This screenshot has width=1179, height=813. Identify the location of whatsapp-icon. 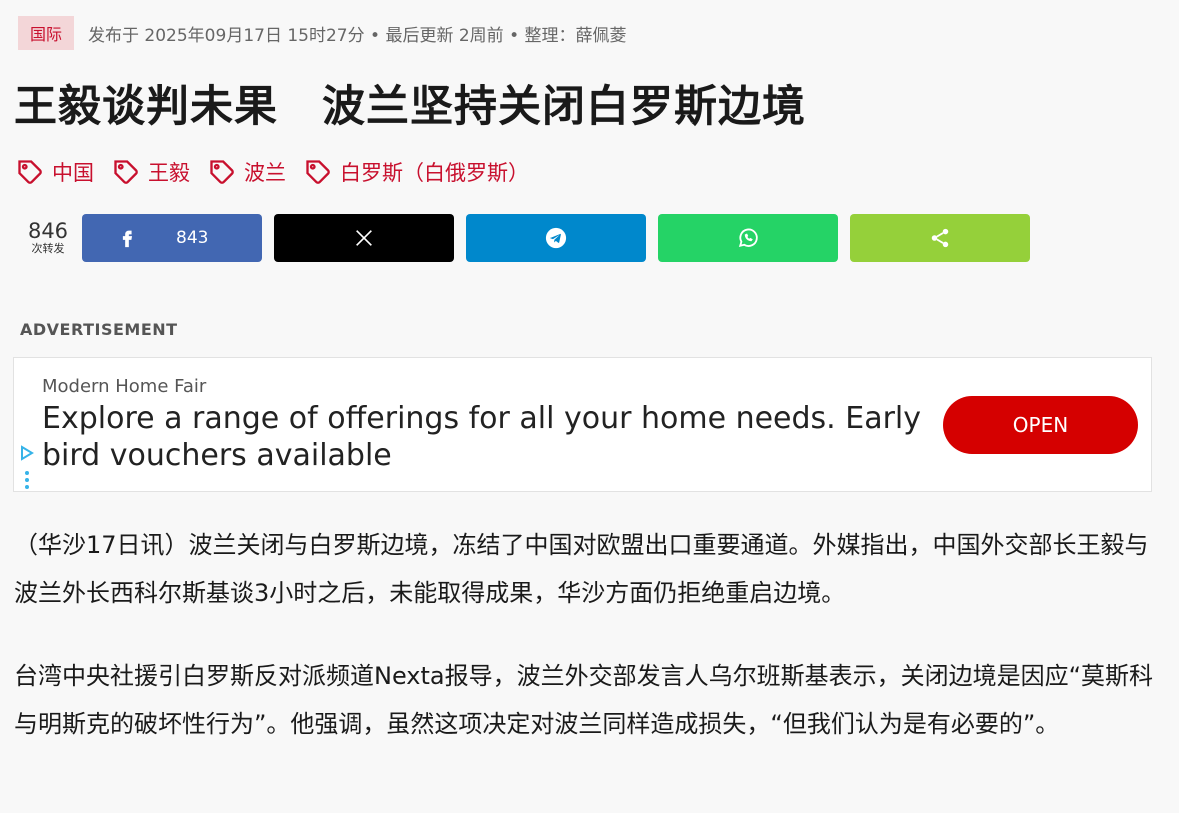
(748, 238).